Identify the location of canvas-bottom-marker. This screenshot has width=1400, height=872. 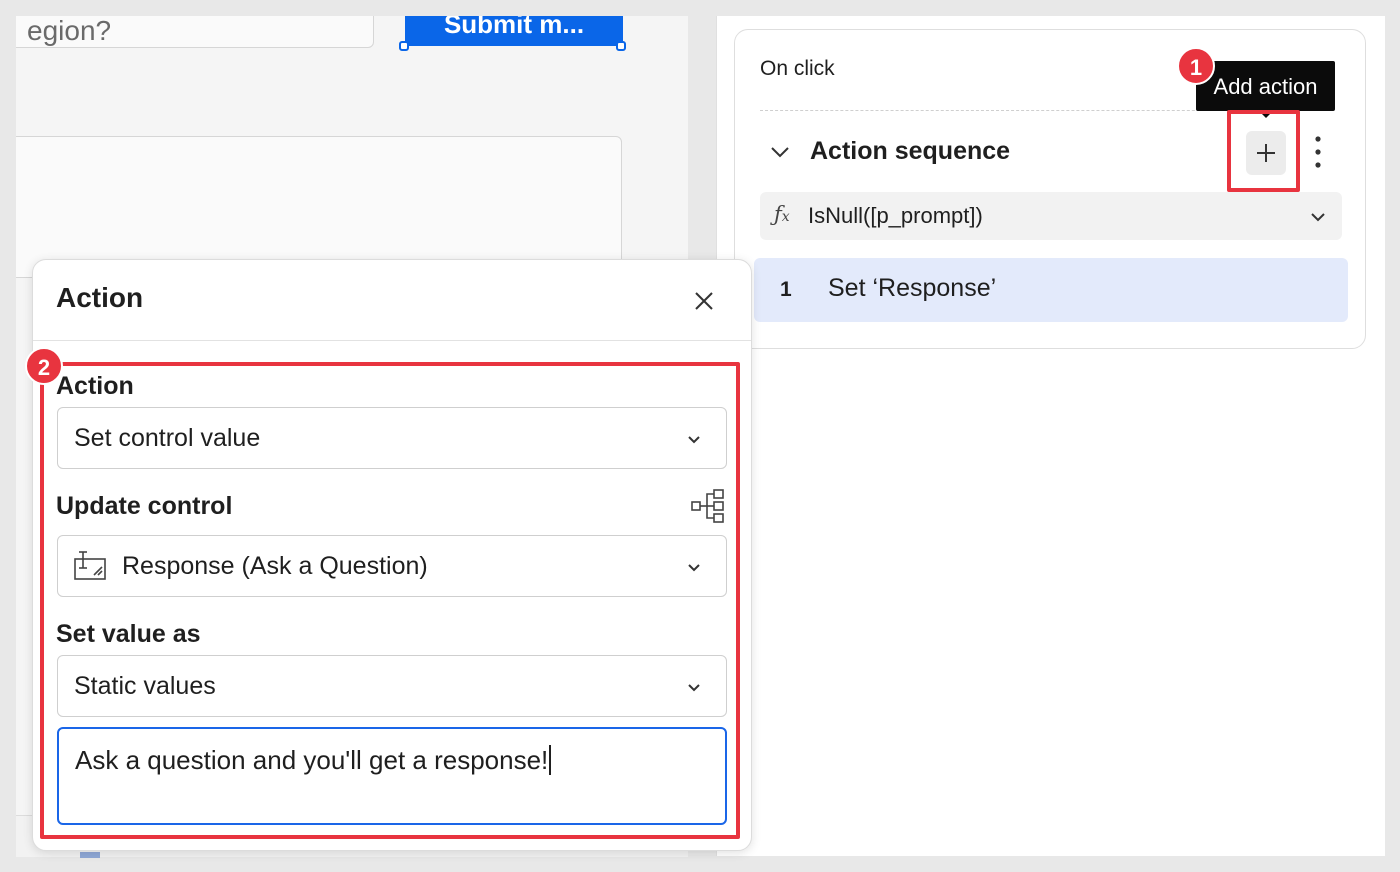
(90, 855).